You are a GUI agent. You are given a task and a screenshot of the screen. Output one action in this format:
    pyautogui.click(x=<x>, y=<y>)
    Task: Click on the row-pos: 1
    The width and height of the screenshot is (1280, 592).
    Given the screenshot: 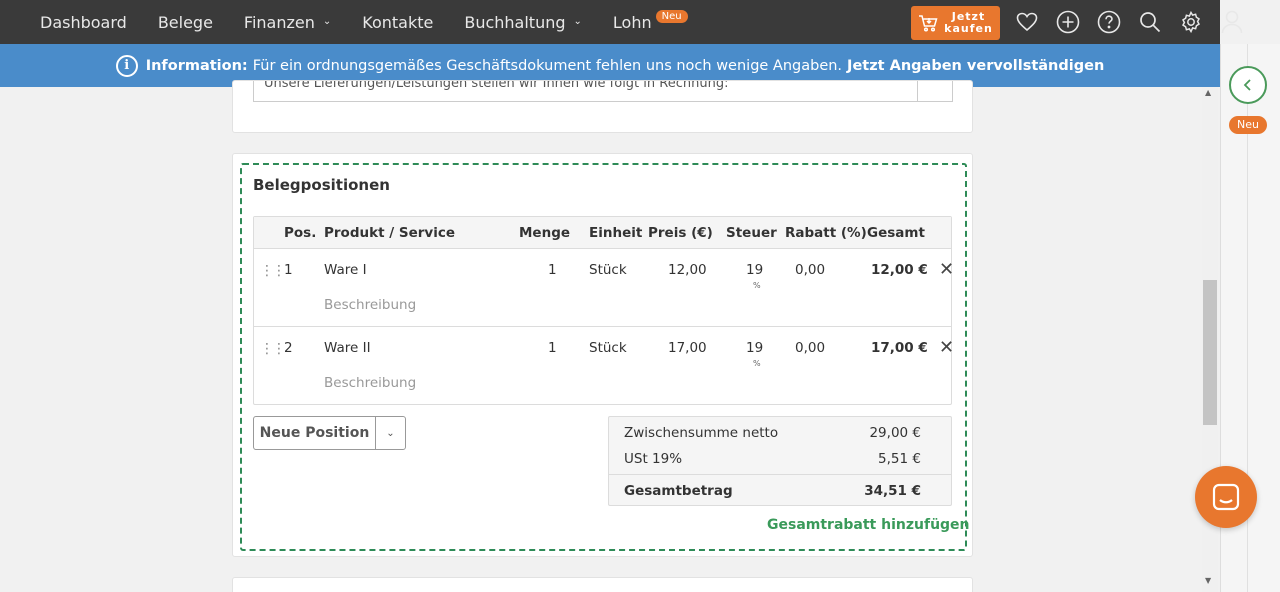 What is the action you would take?
    pyautogui.click(x=288, y=270)
    